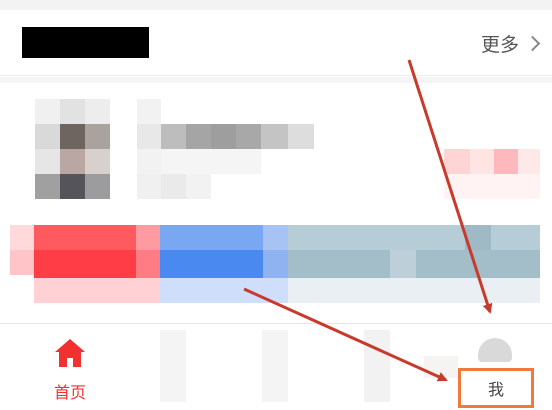 Image resolution: width=552 pixels, height=410 pixels. I want to click on tab-me: 我, so click(496, 388).